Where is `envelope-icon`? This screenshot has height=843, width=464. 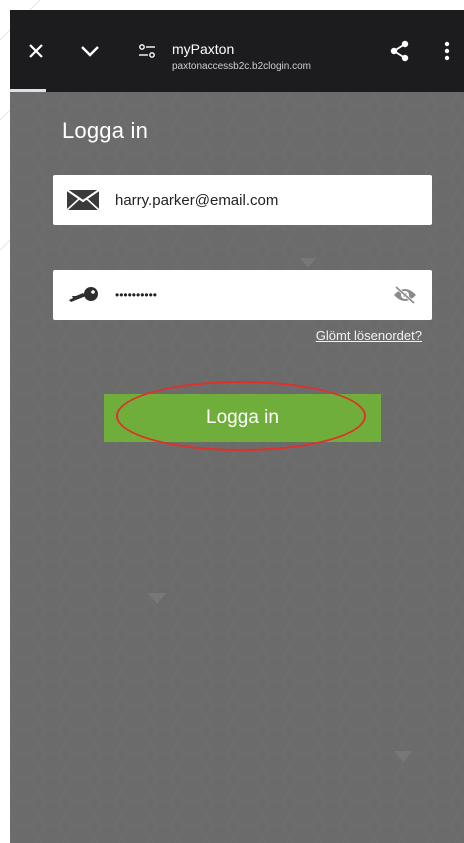 envelope-icon is located at coordinates (83, 200).